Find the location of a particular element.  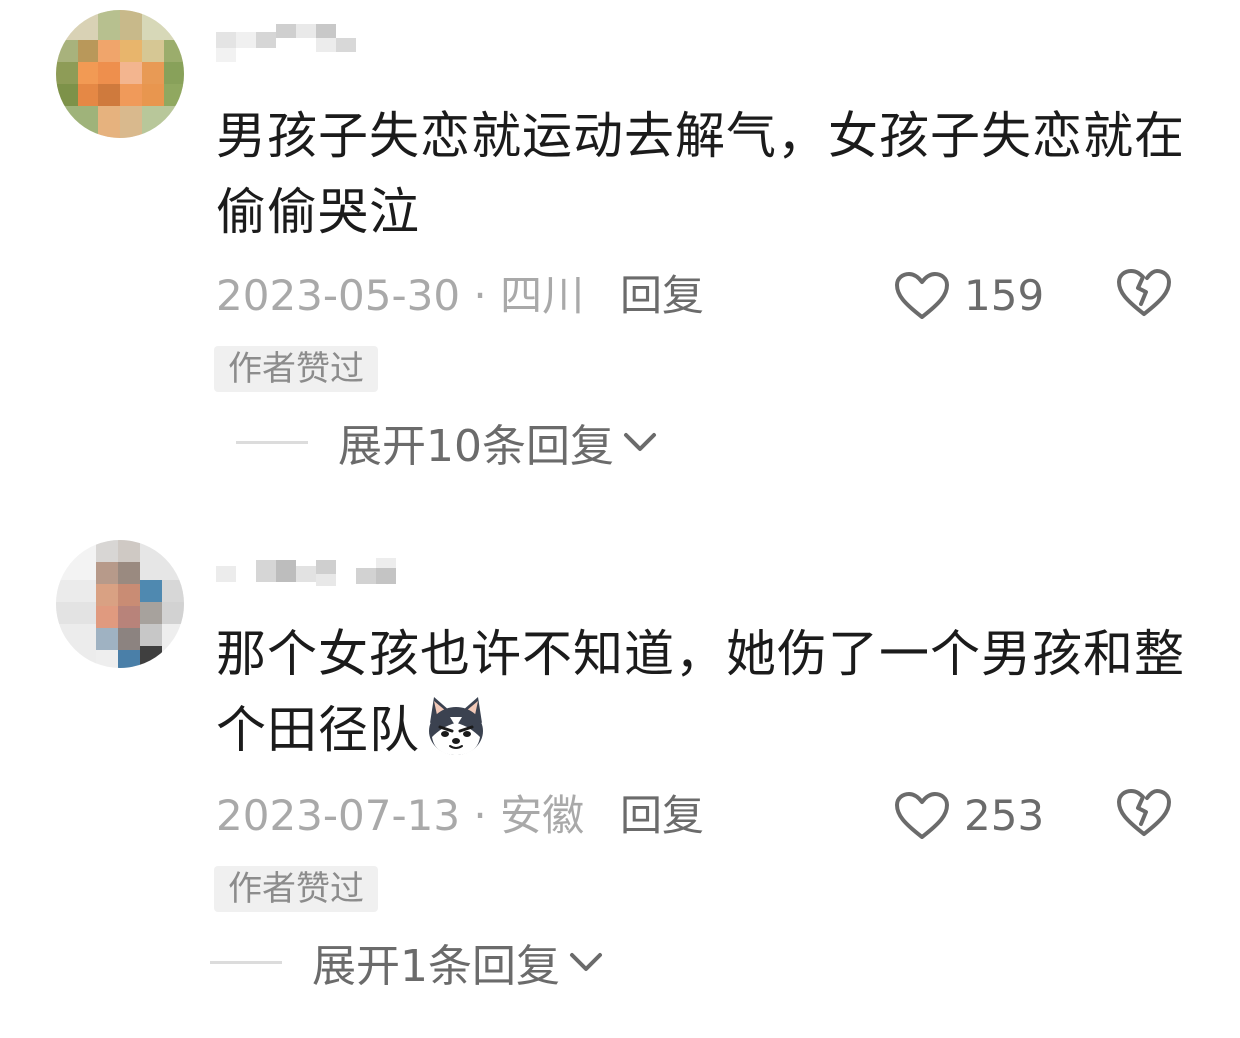

comment-date-location: 2023-07-13 · 安徽 is located at coordinates (400, 815).